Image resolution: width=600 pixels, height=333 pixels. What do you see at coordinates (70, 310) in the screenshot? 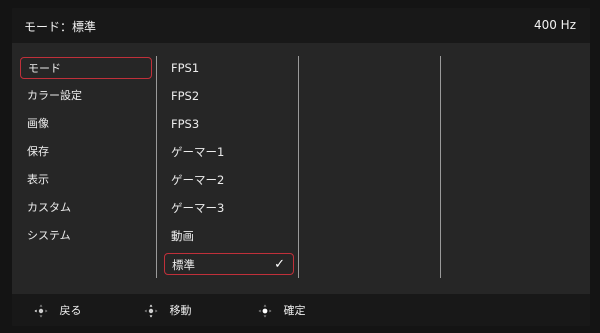
I see `footer-back-label: 戻る` at bounding box center [70, 310].